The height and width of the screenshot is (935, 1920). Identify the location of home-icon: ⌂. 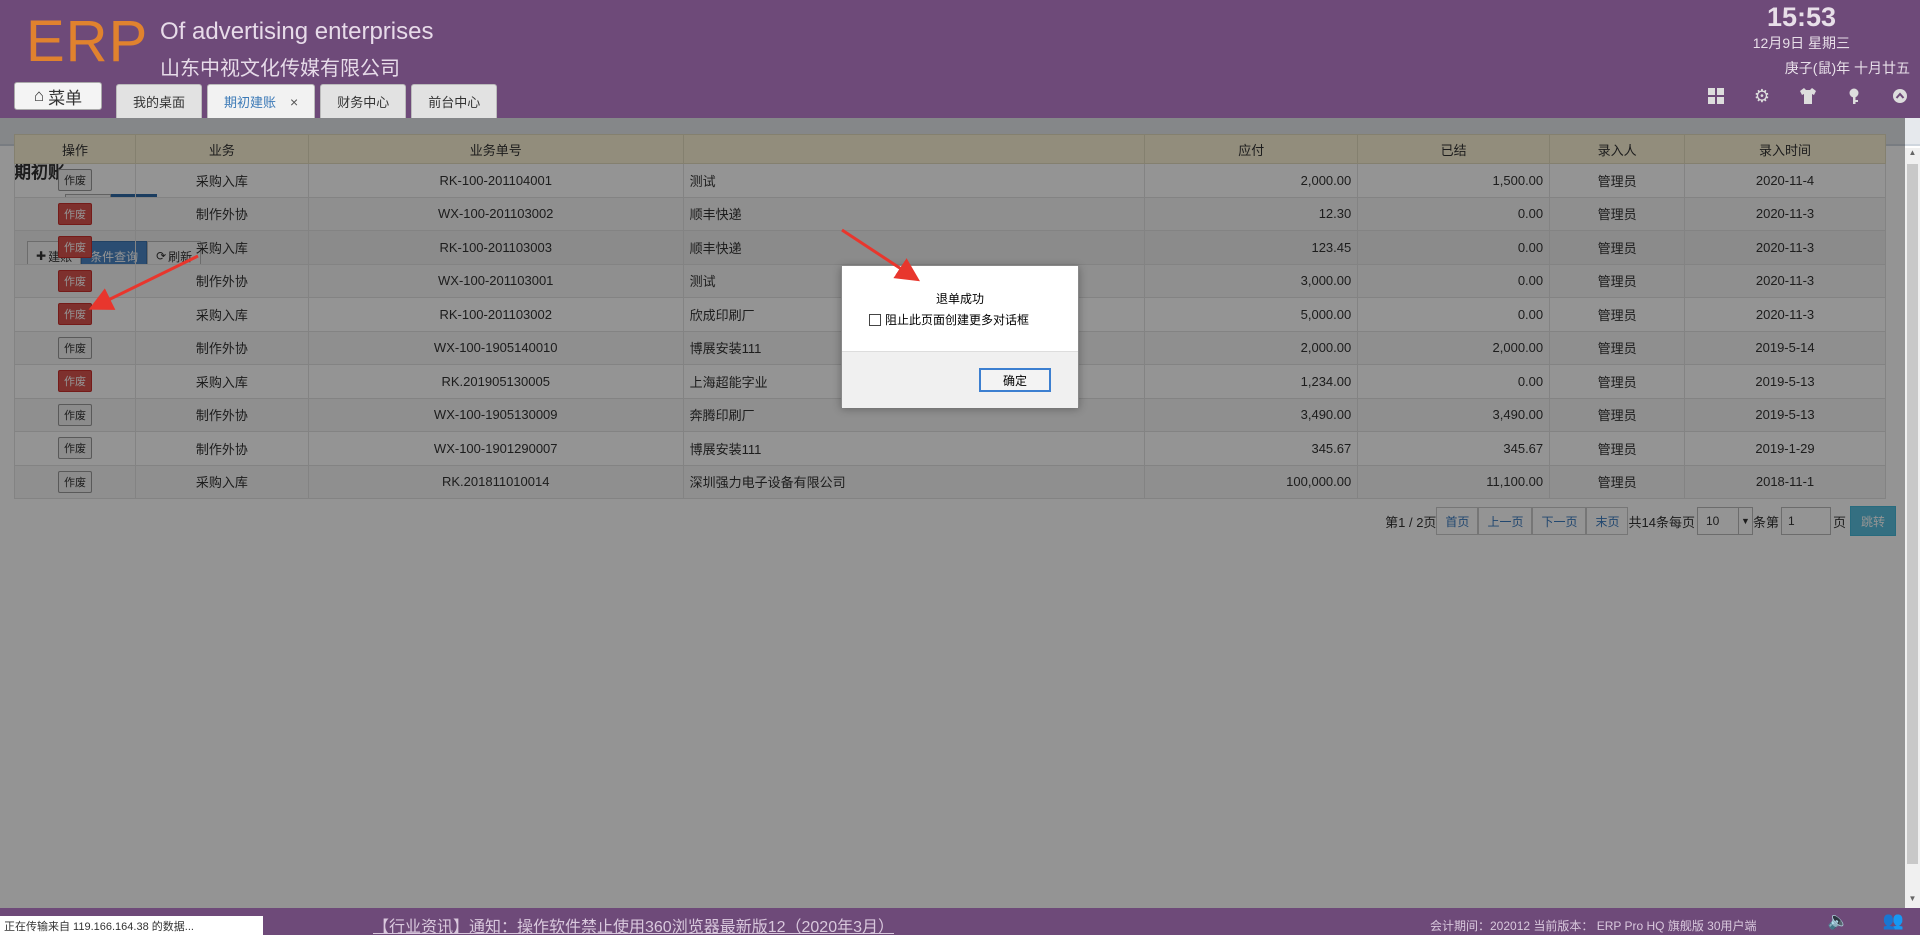
(39, 95).